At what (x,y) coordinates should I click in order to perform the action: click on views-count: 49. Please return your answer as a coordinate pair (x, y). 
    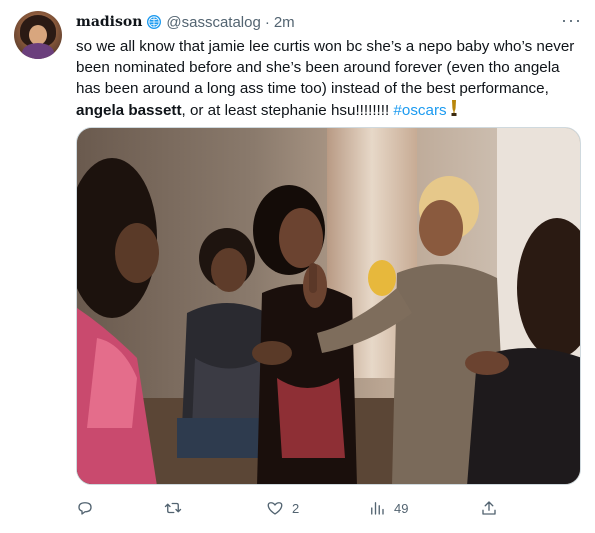
    Looking at the image, I should click on (401, 508).